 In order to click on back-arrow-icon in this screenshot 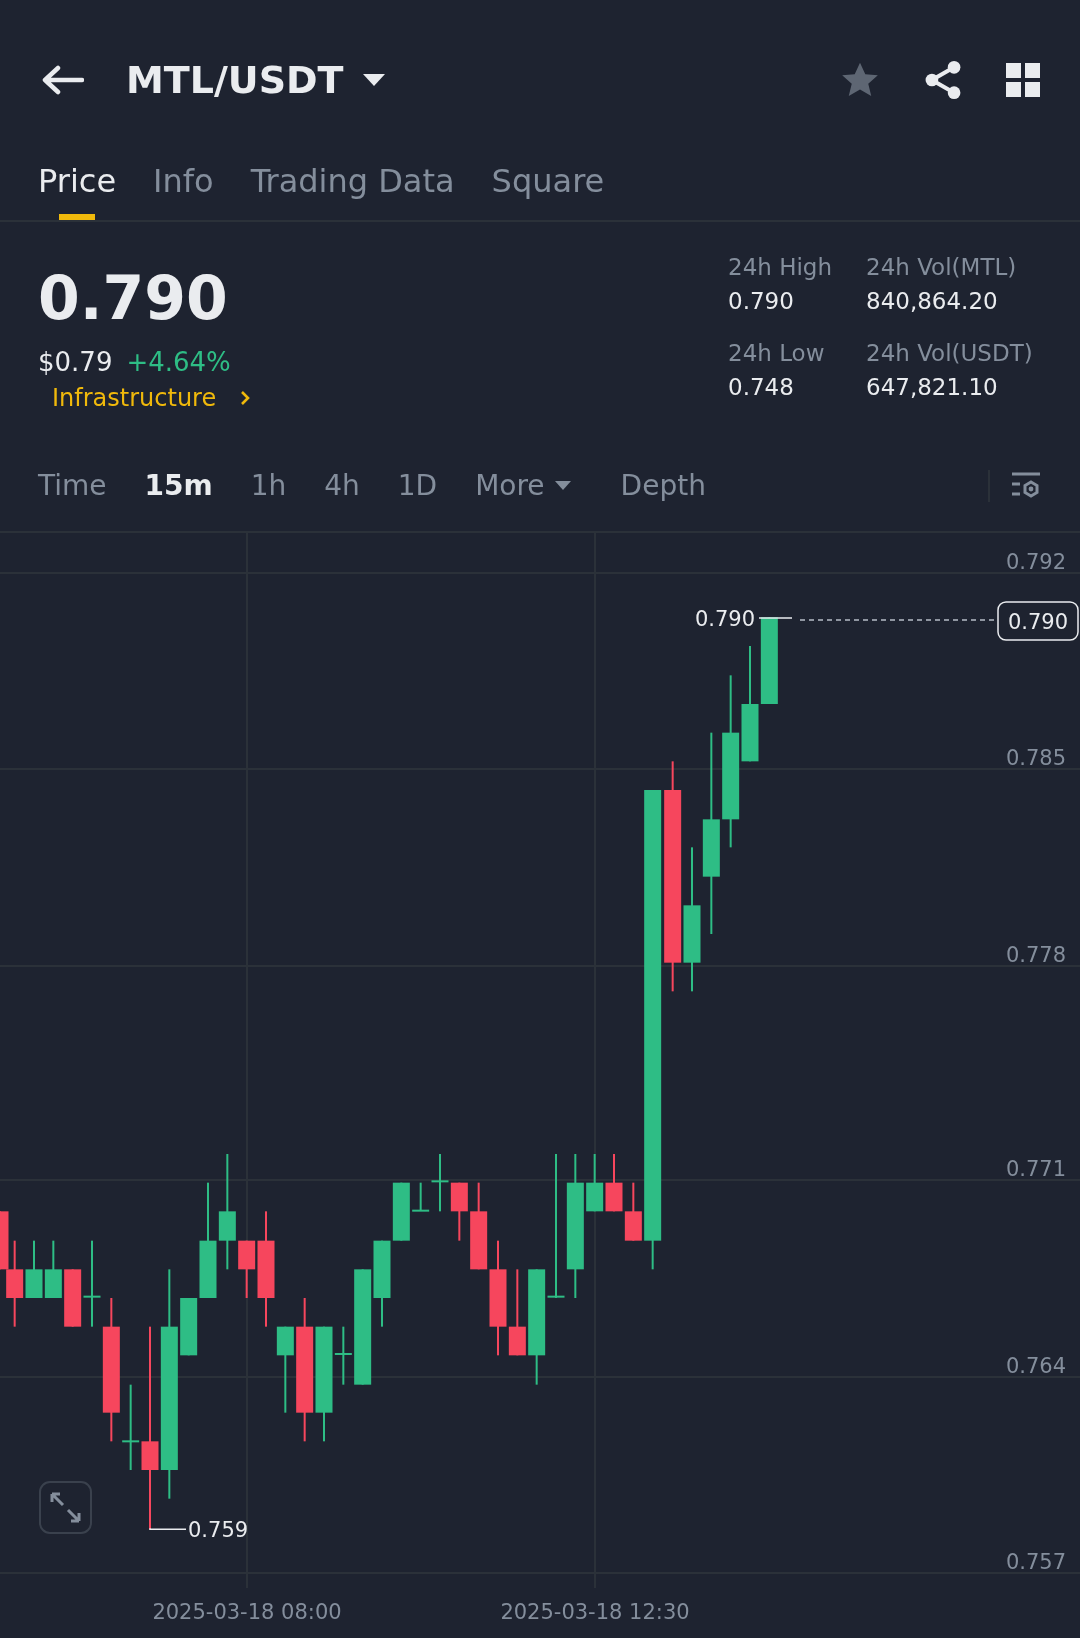, I will do `click(62, 80)`.